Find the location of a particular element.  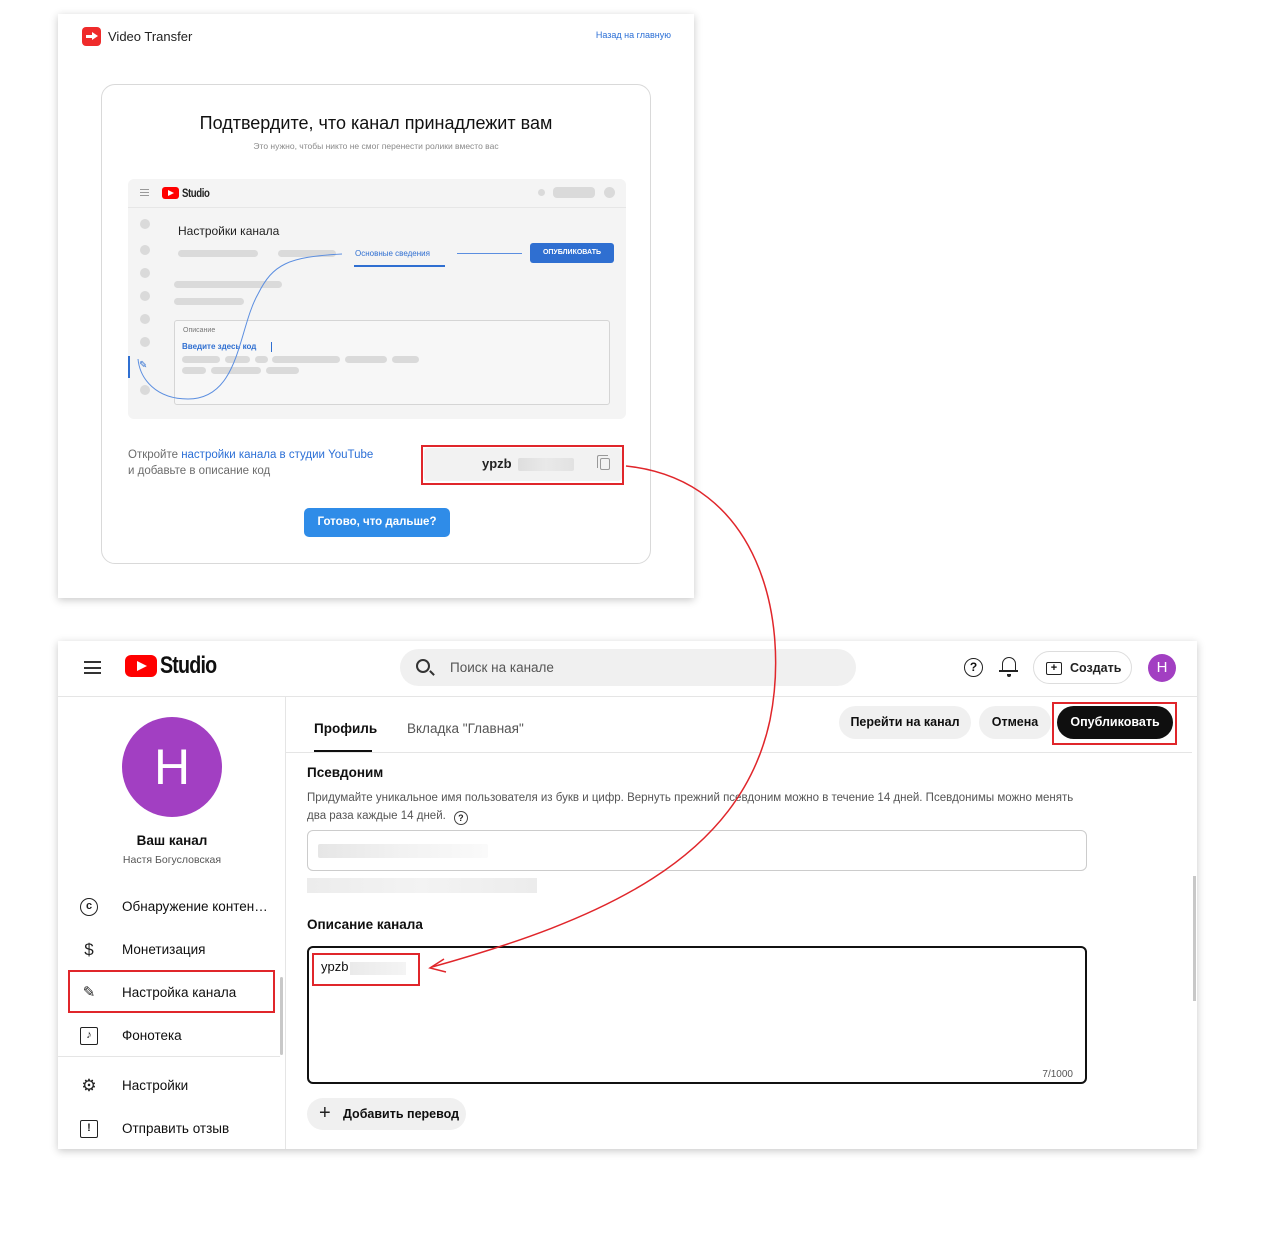

feedback-icon: ! is located at coordinates (89, 1129).